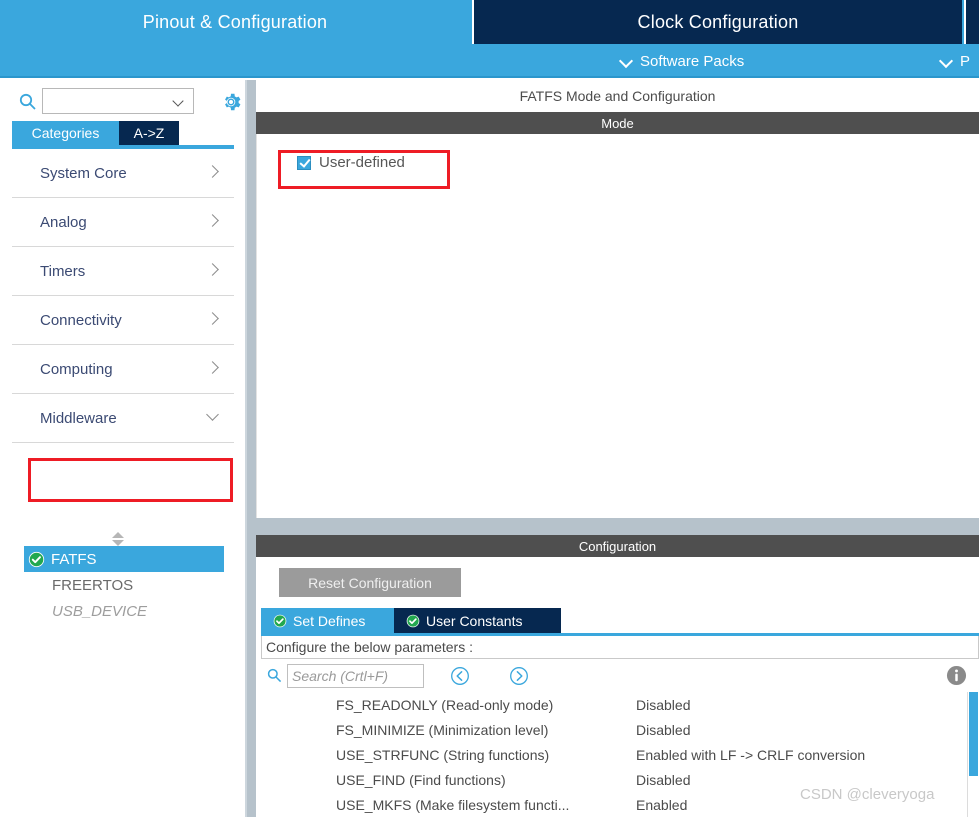  I want to click on sidebar-item-system-core-label: System Core, so click(83, 173).